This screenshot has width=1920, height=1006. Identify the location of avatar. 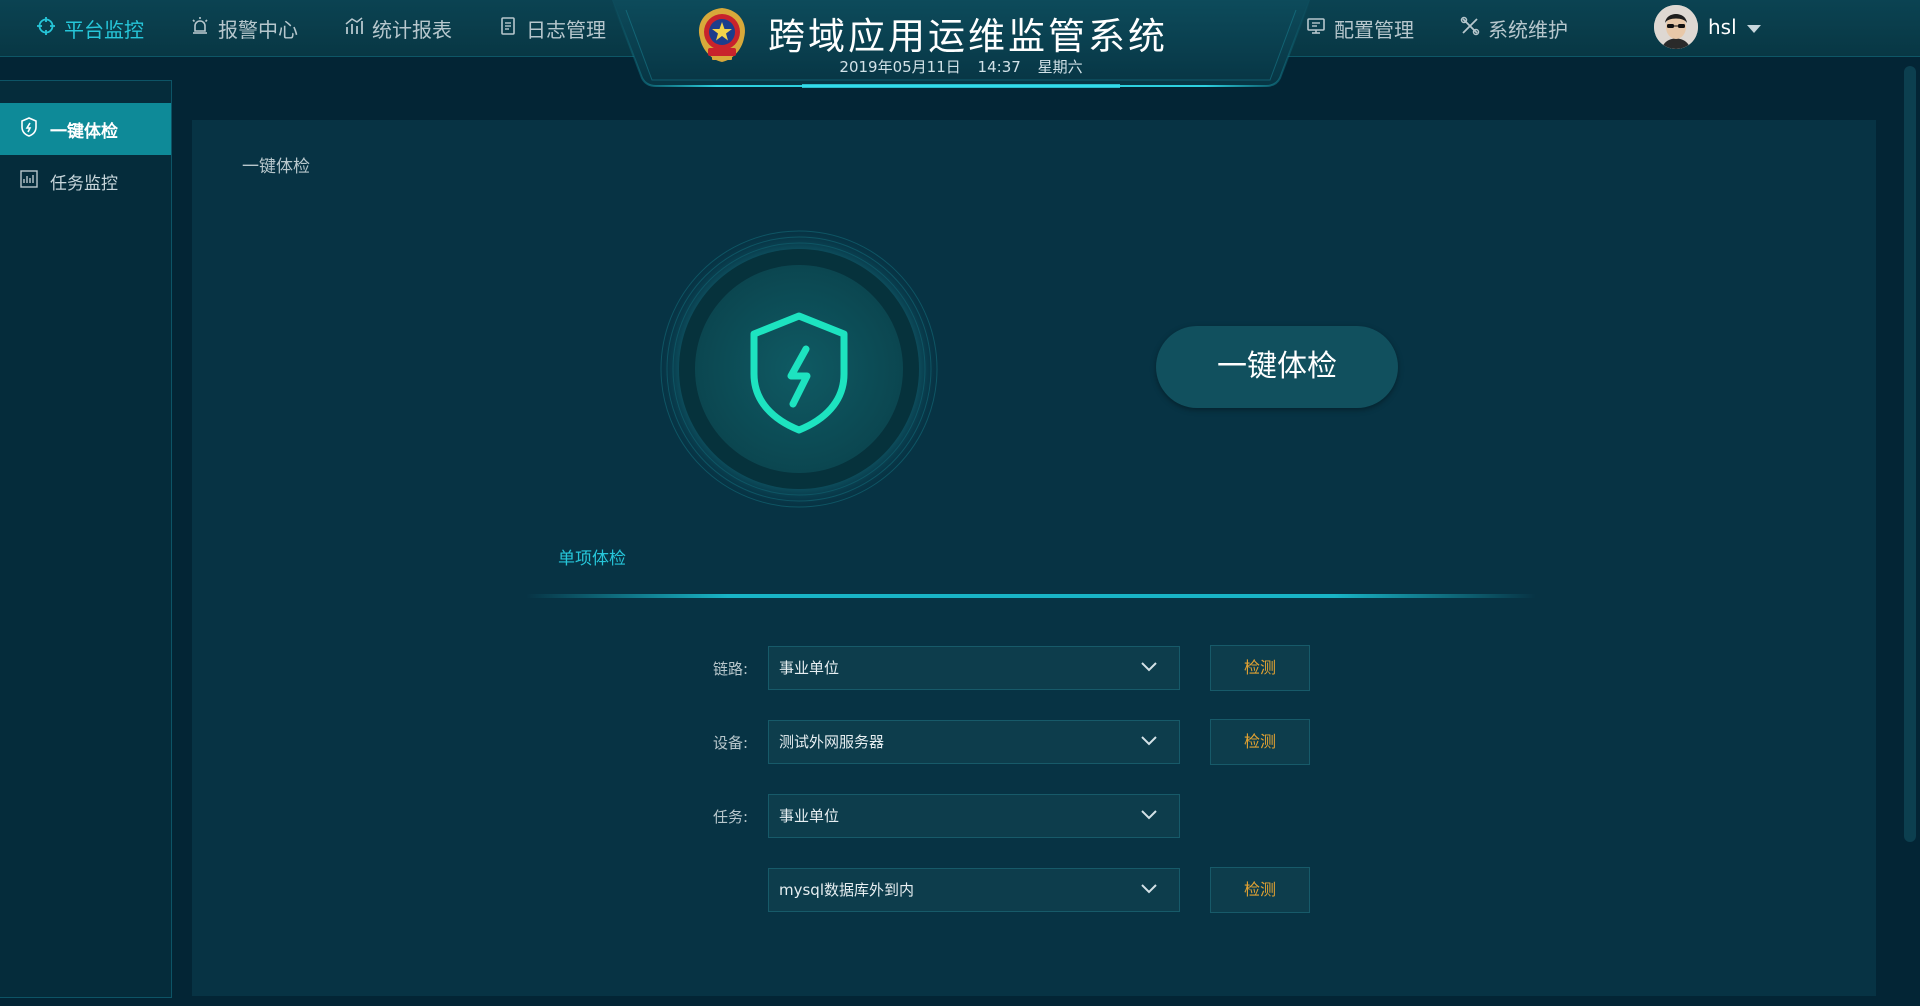
(1676, 27).